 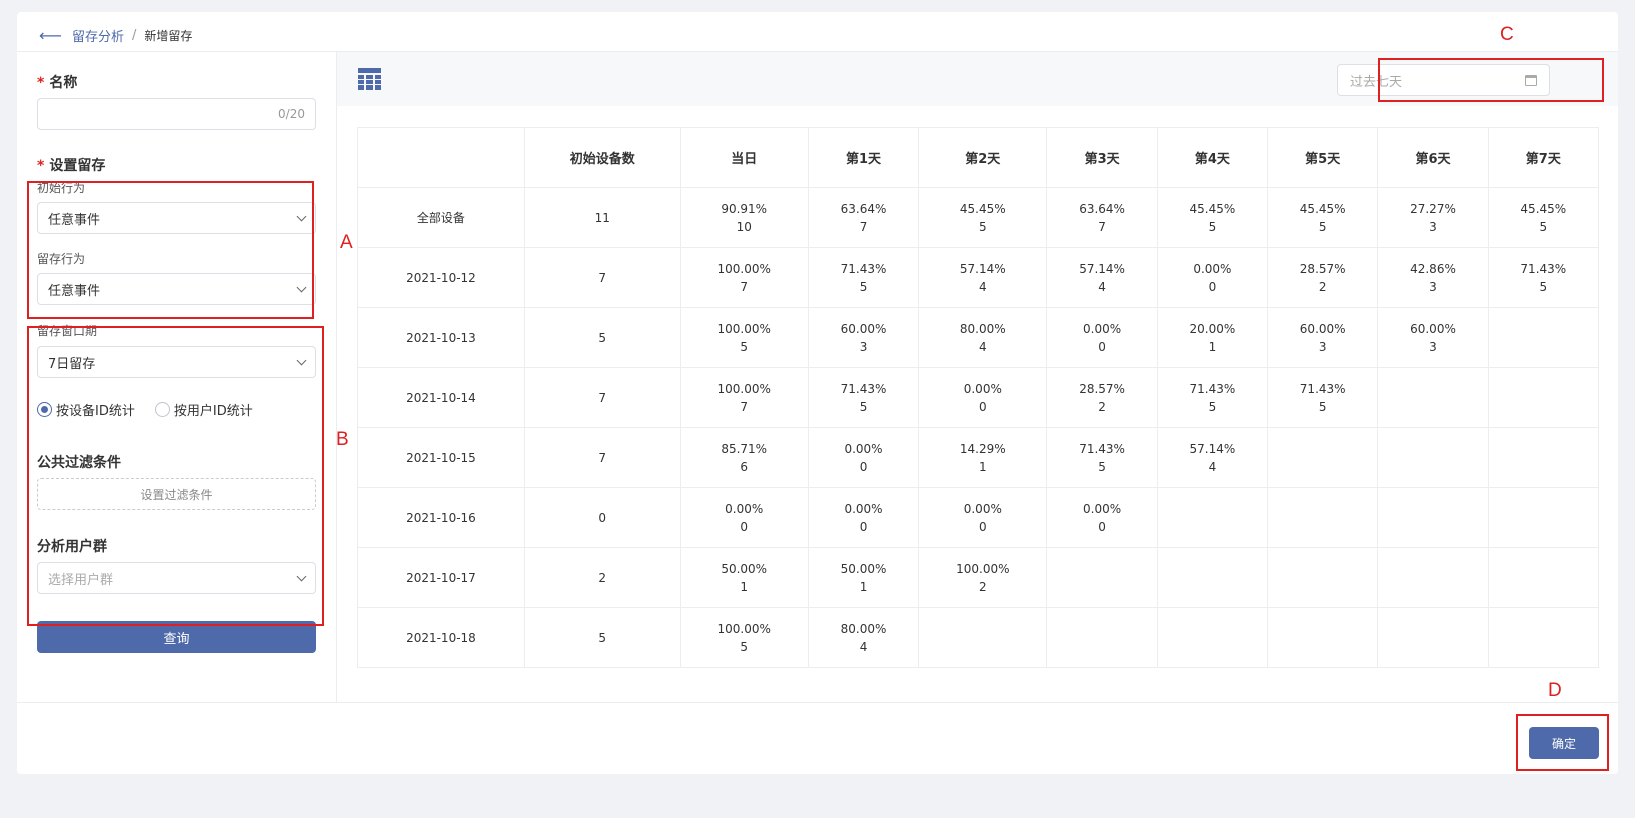 What do you see at coordinates (86, 409) in the screenshot?
I see `radio-device-id: 按设备ID统计` at bounding box center [86, 409].